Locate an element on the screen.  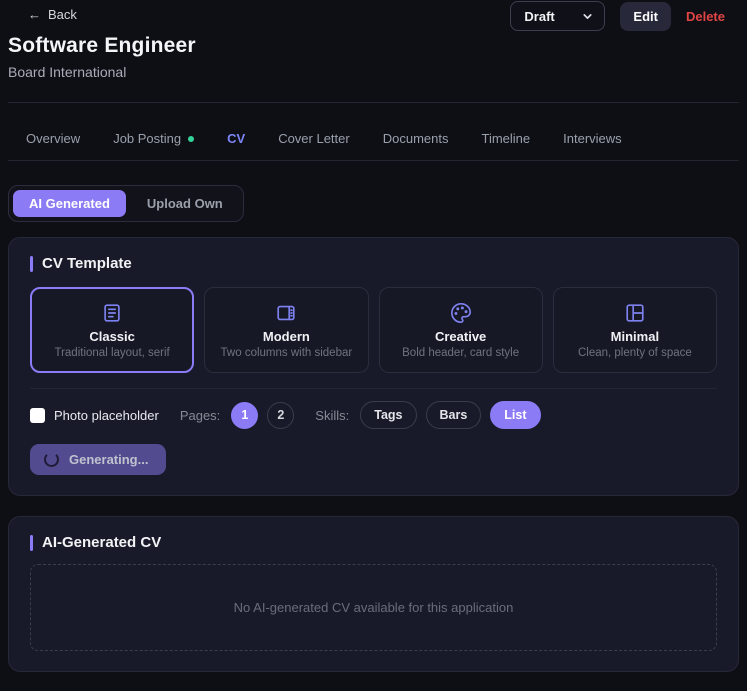
template-card-minimal: Minimal Clean, plenty of space is located at coordinates (634, 330).